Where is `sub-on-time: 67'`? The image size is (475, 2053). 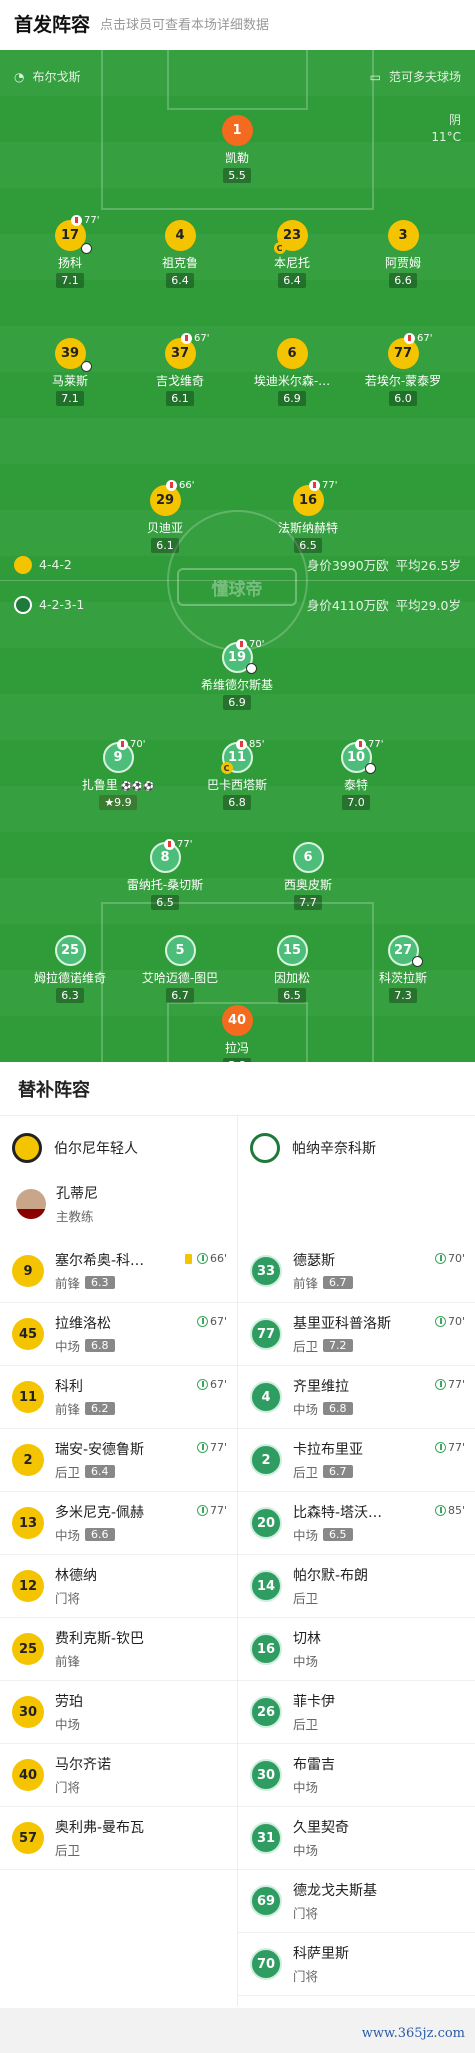 sub-on-time: 67' is located at coordinates (211, 1321).